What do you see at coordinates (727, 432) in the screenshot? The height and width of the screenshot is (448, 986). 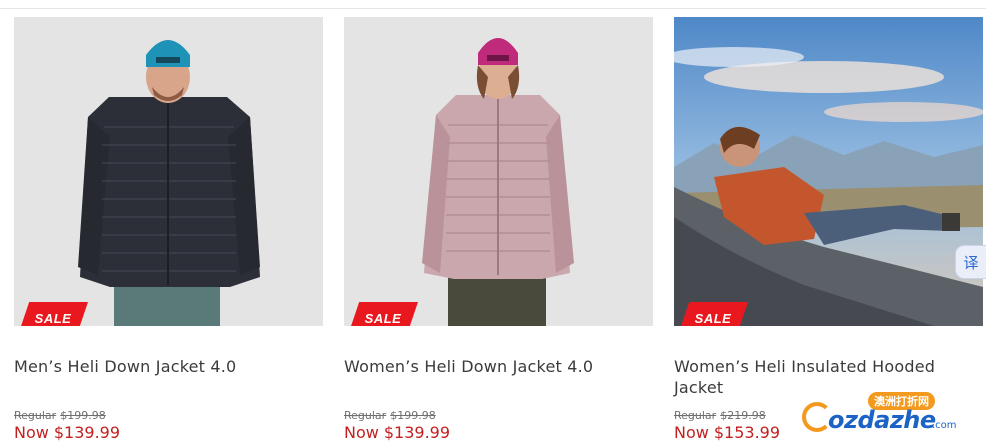 I see `sale-price: Now $153.99` at bounding box center [727, 432].